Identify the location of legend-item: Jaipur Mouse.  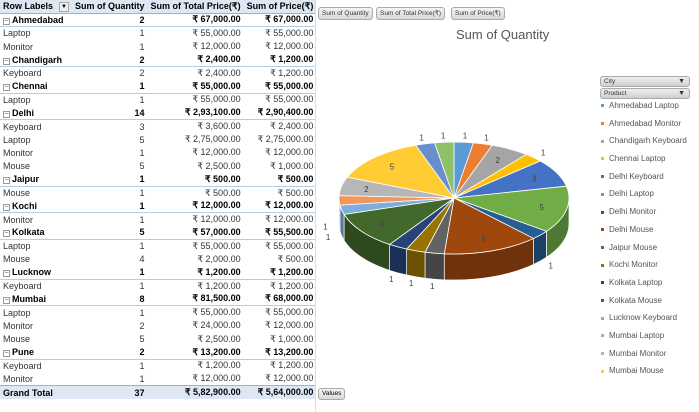
(644, 251).